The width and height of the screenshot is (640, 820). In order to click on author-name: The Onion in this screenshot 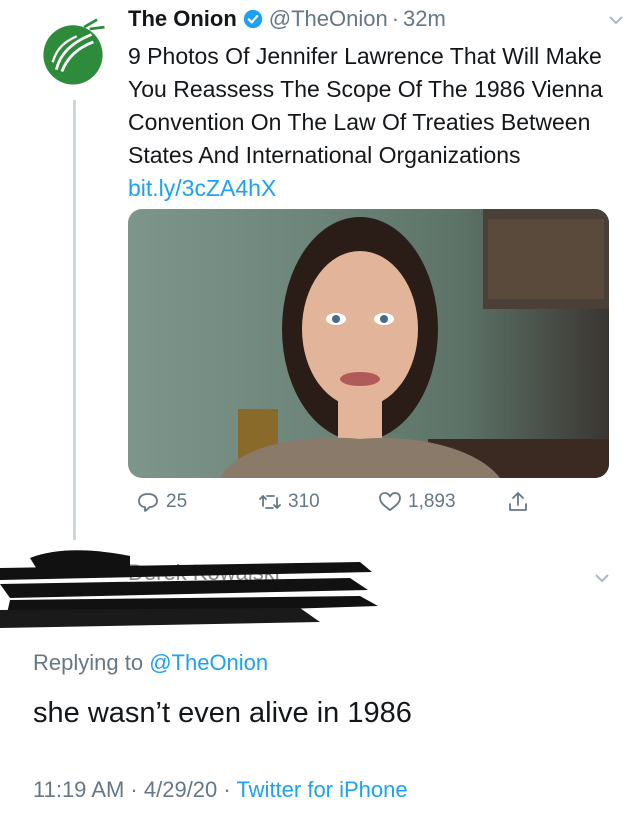, I will do `click(182, 19)`.